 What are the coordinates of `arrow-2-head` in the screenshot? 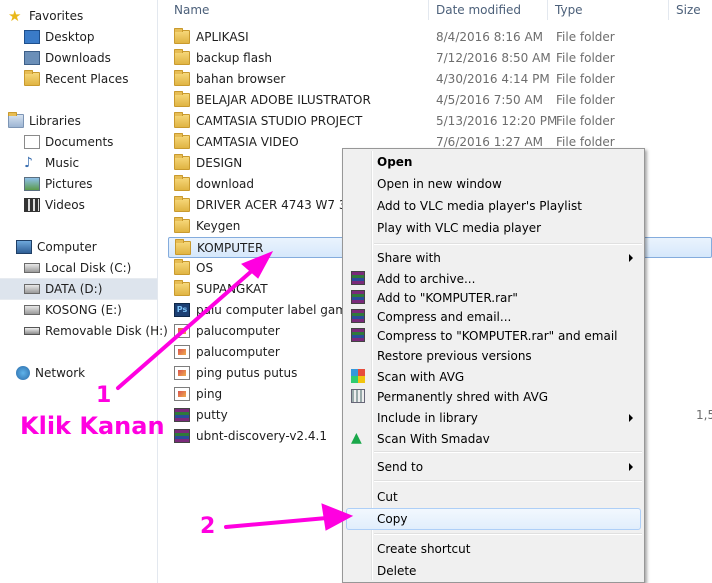 It's located at (337, 517).